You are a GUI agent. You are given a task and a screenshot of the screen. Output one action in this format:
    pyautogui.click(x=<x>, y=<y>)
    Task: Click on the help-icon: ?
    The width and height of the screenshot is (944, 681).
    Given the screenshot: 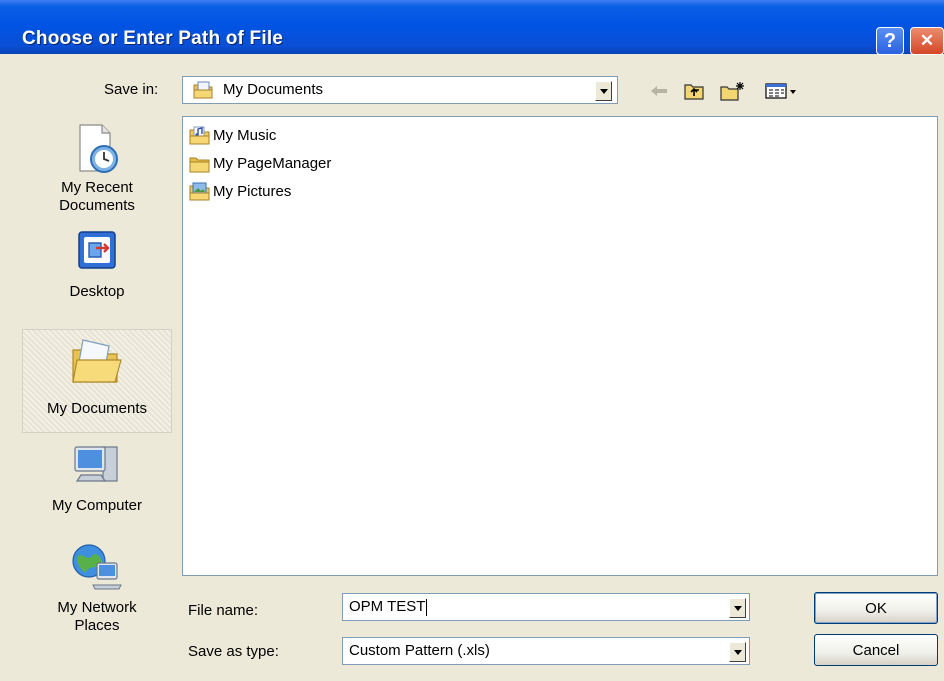 What is the action you would take?
    pyautogui.click(x=890, y=40)
    